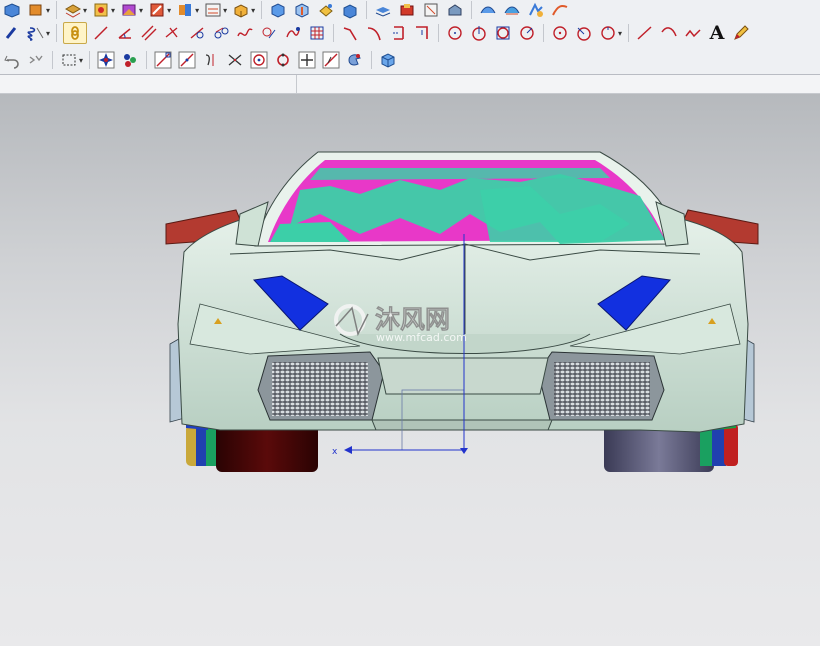 This screenshot has width=820, height=646. What do you see at coordinates (129, 10) in the screenshot?
I see `view-icon` at bounding box center [129, 10].